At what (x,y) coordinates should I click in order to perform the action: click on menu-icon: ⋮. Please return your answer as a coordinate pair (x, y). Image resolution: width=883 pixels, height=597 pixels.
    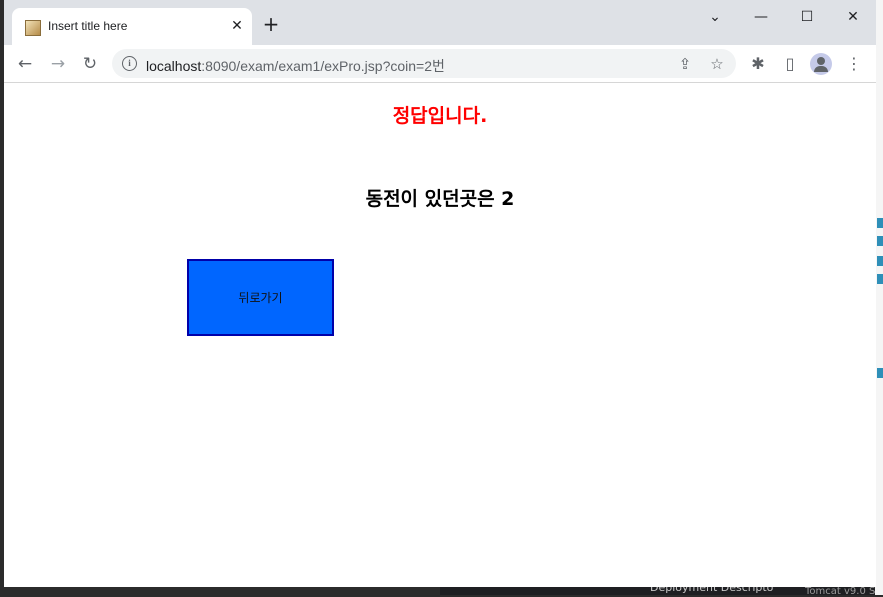
    Looking at the image, I should click on (854, 64).